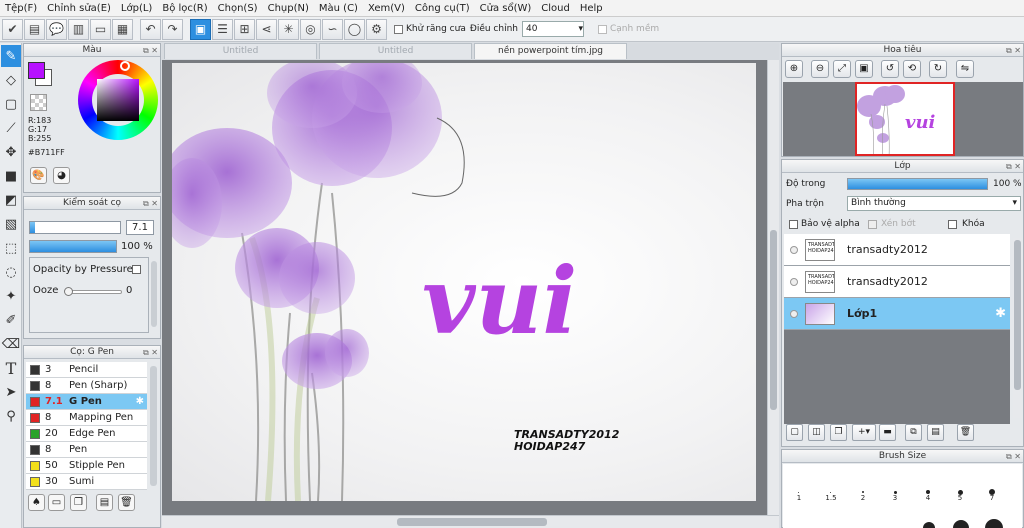  I want to click on settings-brush-icon: ▤, so click(104, 502).